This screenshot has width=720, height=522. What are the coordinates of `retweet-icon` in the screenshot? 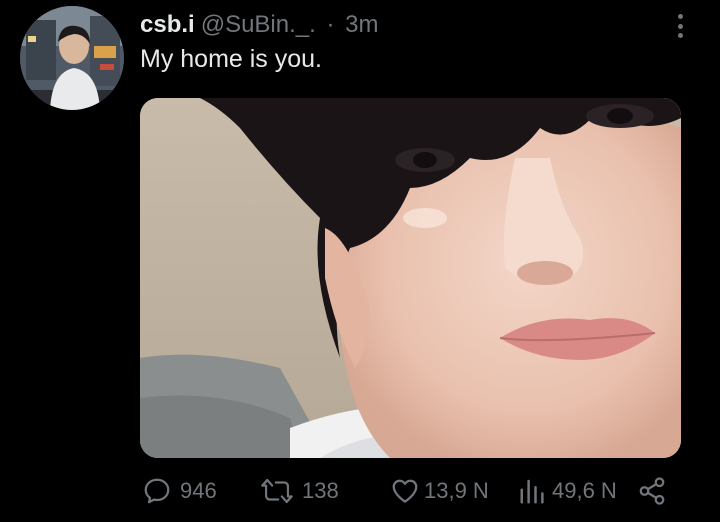 It's located at (277, 491).